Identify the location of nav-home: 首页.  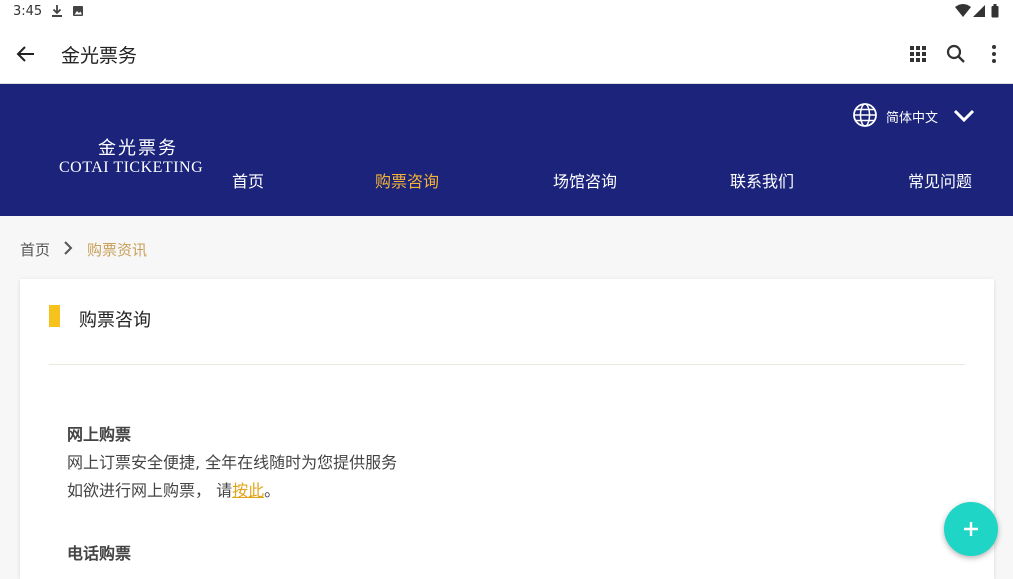
(248, 180).